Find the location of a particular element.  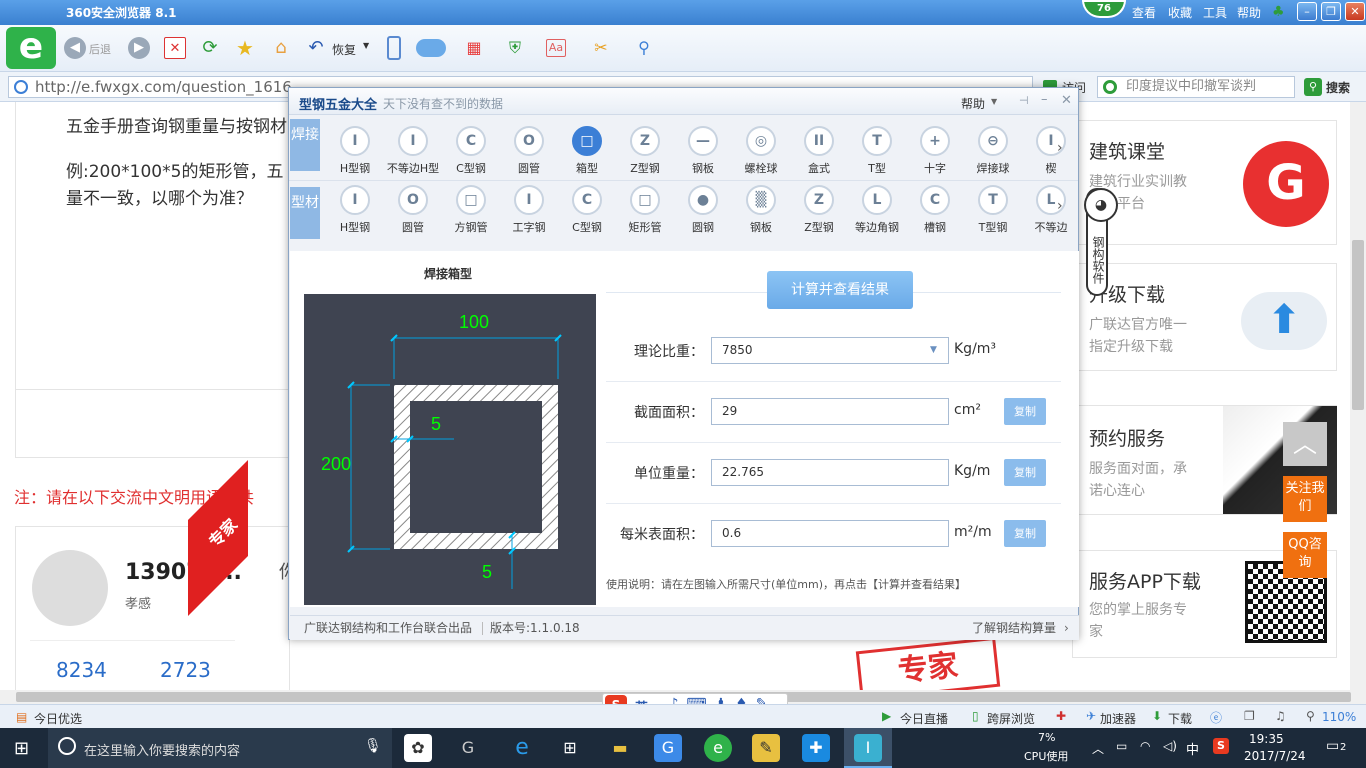

row2-shape-5: □ 矩形管 is located at coordinates (645, 210).